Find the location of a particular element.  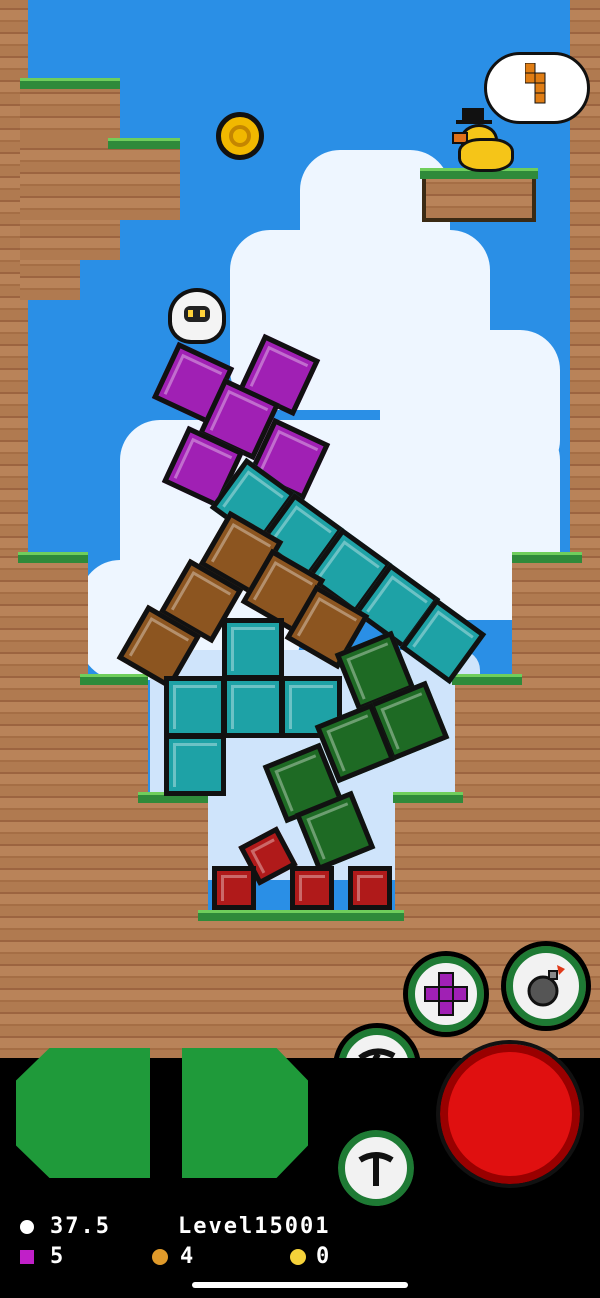

place-block-button is located at coordinates (446, 994).